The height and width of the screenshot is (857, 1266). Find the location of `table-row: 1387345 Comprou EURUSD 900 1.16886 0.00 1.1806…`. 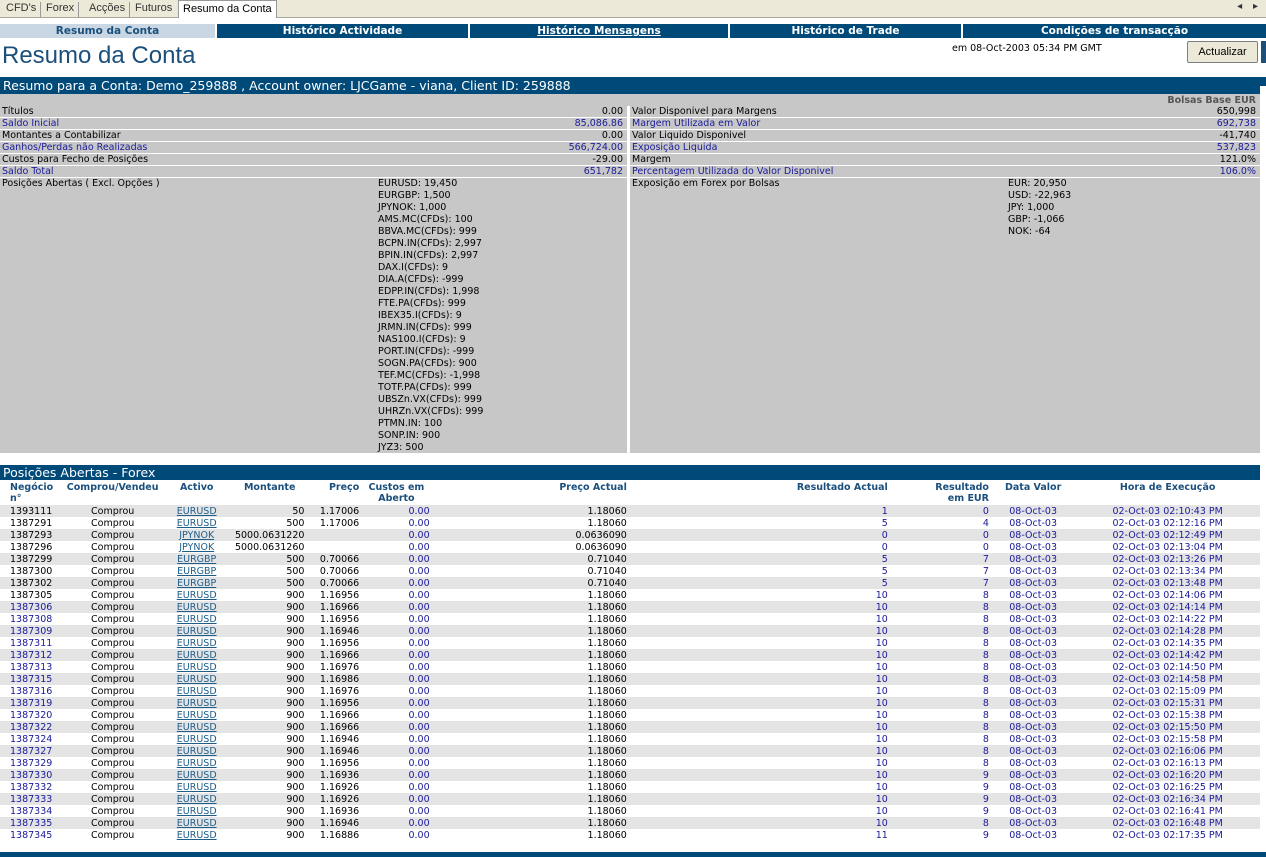

table-row: 1387345 Comprou EURUSD 900 1.16886 0.00 1.1806… is located at coordinates (630, 835).